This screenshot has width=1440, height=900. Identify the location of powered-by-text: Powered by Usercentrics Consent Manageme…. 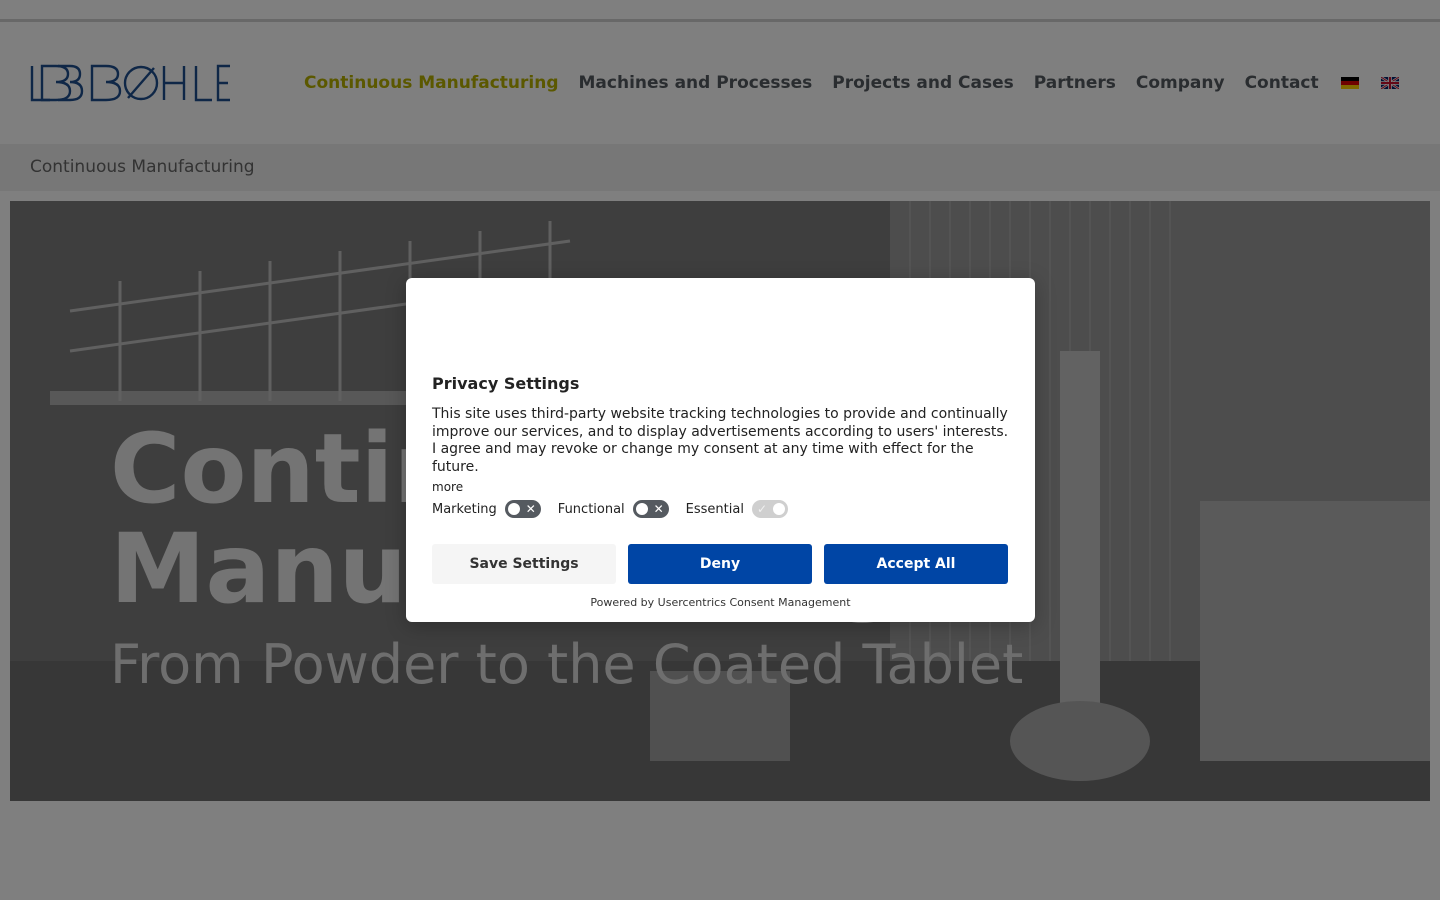
(720, 602).